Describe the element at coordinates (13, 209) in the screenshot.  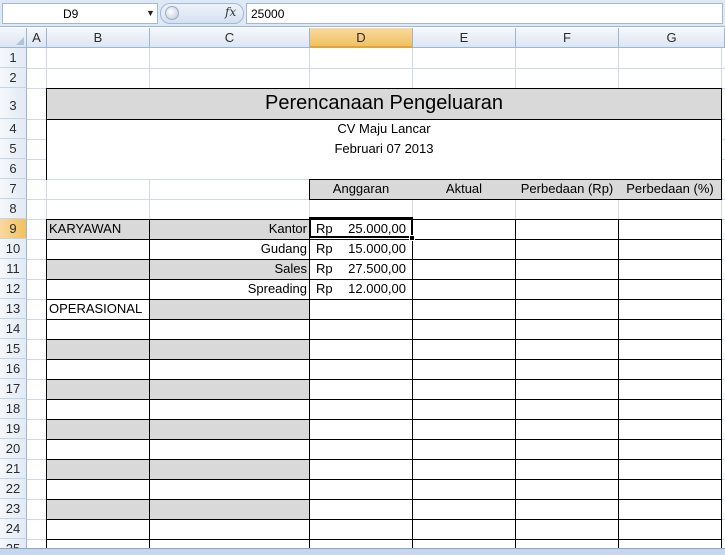
I see `row-header-8: 8` at that location.